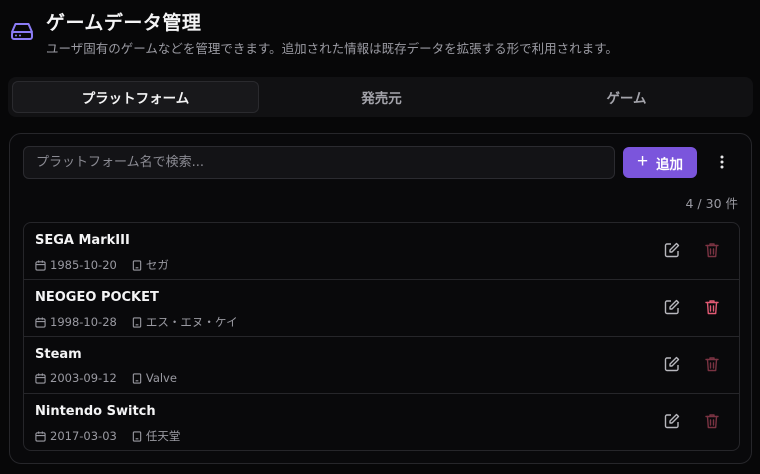  What do you see at coordinates (712, 203) in the screenshot?
I see `result-count: 4 / 30 件` at bounding box center [712, 203].